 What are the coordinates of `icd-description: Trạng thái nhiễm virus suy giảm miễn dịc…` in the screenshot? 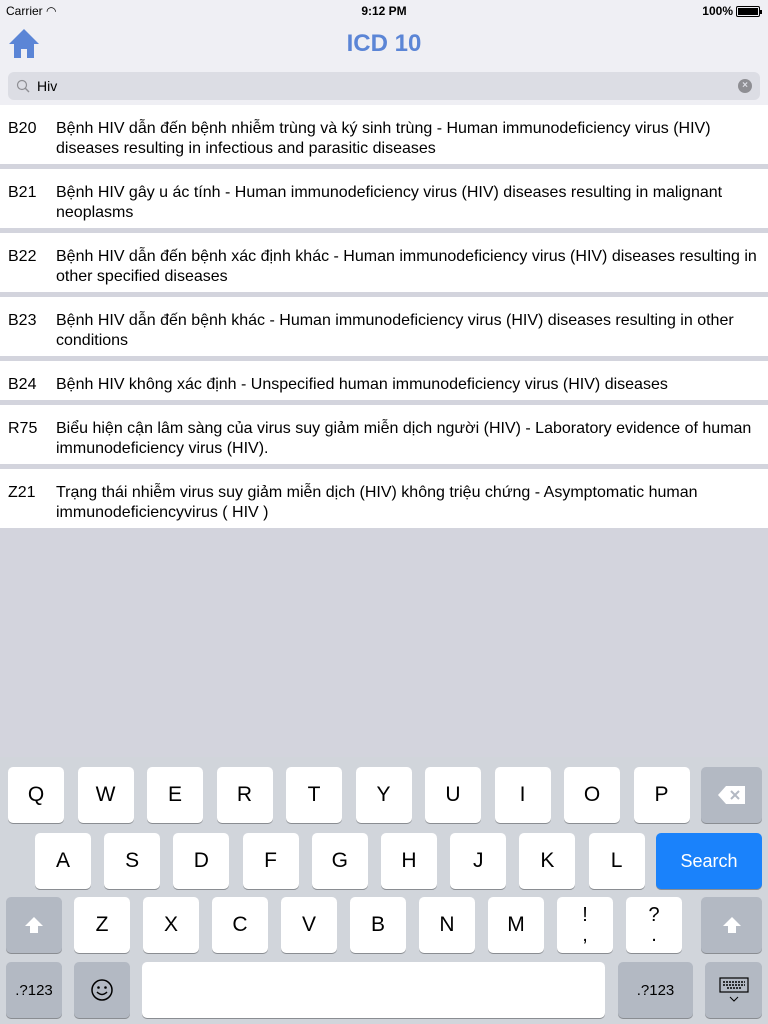 It's located at (377, 502).